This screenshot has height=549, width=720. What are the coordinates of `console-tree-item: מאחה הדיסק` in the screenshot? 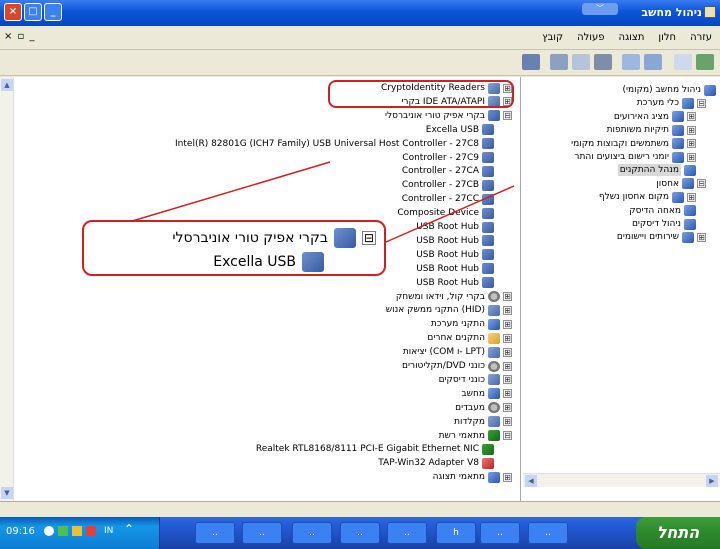 It's located at (662, 211).